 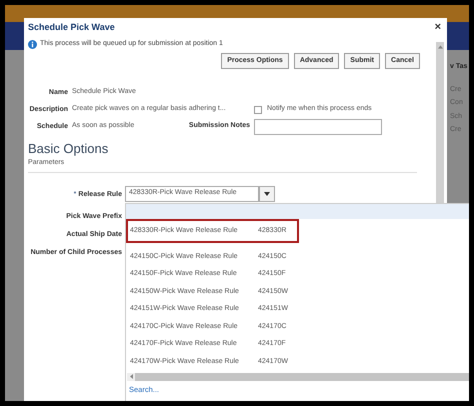 What do you see at coordinates (438, 27) in the screenshot?
I see `close-button: ×` at bounding box center [438, 27].